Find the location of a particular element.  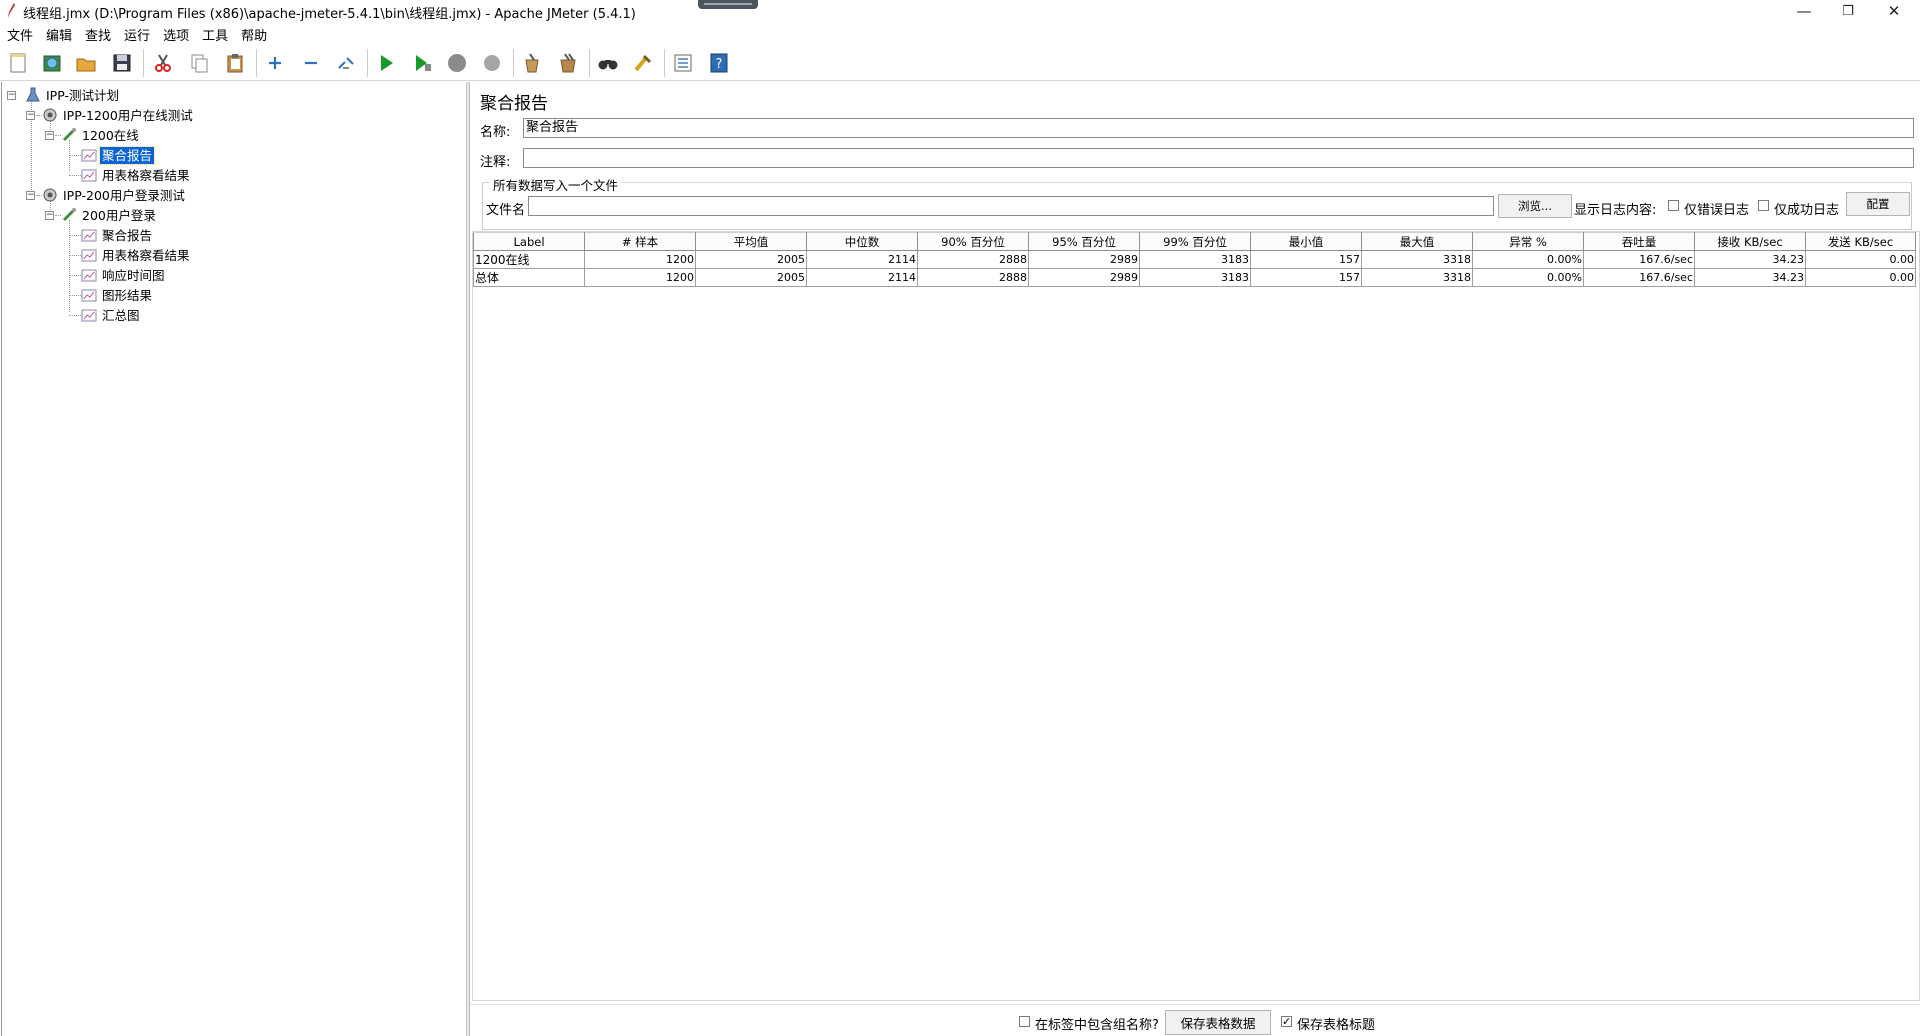

shutdown-icon is located at coordinates (492, 63).